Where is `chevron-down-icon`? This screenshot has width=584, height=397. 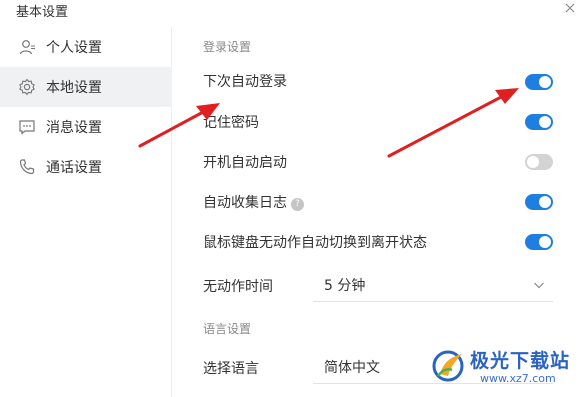 chevron-down-icon is located at coordinates (539, 285).